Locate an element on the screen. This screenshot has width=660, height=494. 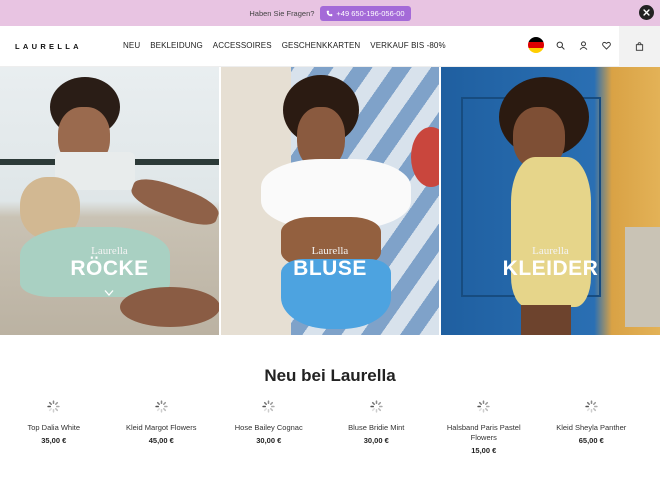
product-card: Hose Bailey Cognac 30,00 € is located at coordinates (269, 427).